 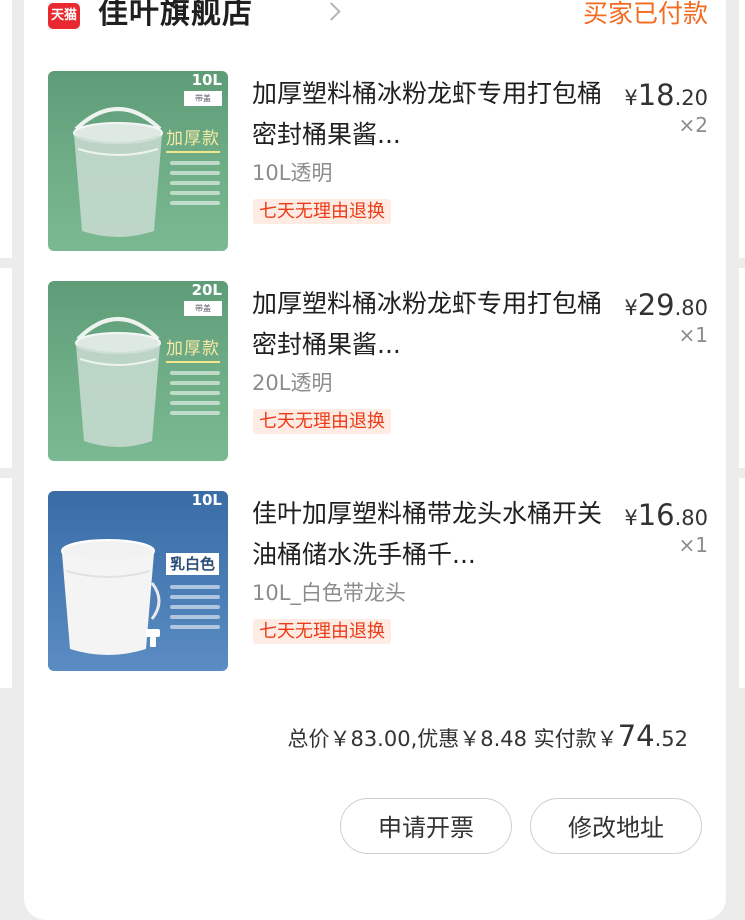 What do you see at coordinates (64, 16) in the screenshot?
I see `tmall-logo-icon: 天猫` at bounding box center [64, 16].